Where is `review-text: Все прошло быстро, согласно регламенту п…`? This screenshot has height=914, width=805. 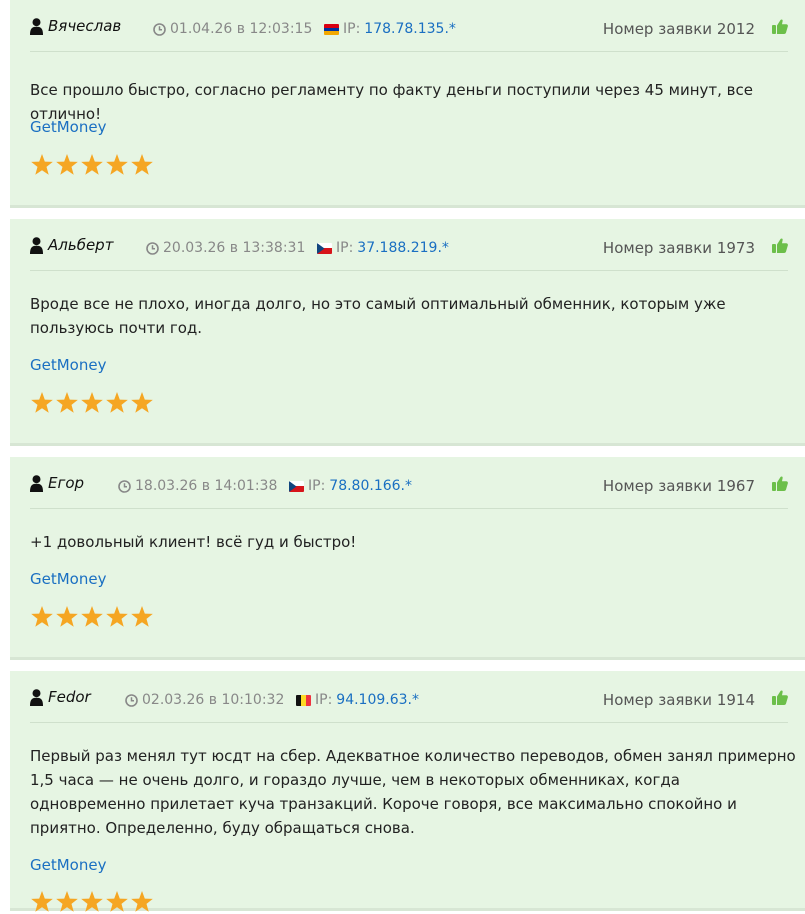
review-text: Все прошло быстро, согласно регламенту п… is located at coordinates (391, 102).